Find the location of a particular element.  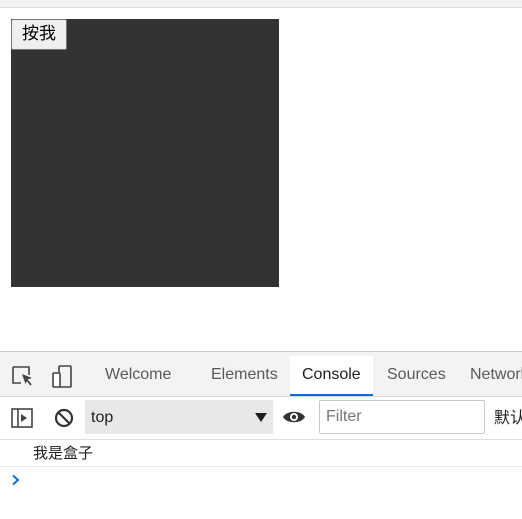

context-selector-label: top is located at coordinates (102, 417).